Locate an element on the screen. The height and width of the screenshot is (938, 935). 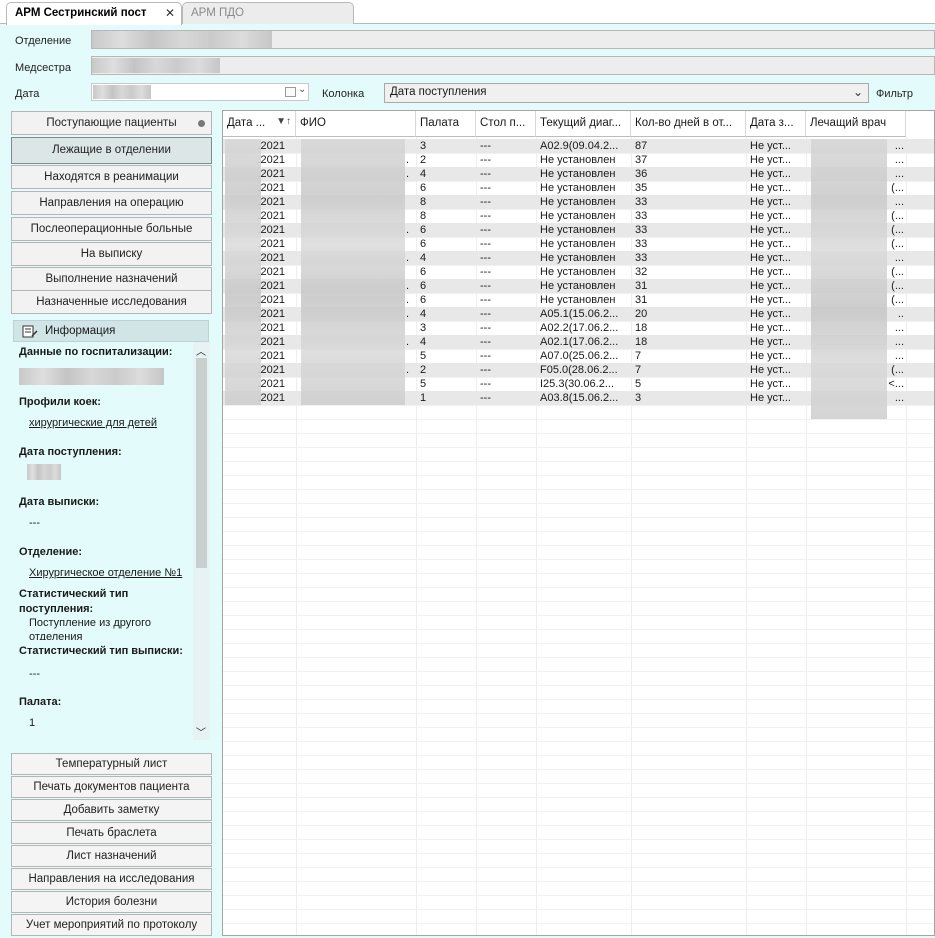
date-input: ⌄ is located at coordinates (200, 92).